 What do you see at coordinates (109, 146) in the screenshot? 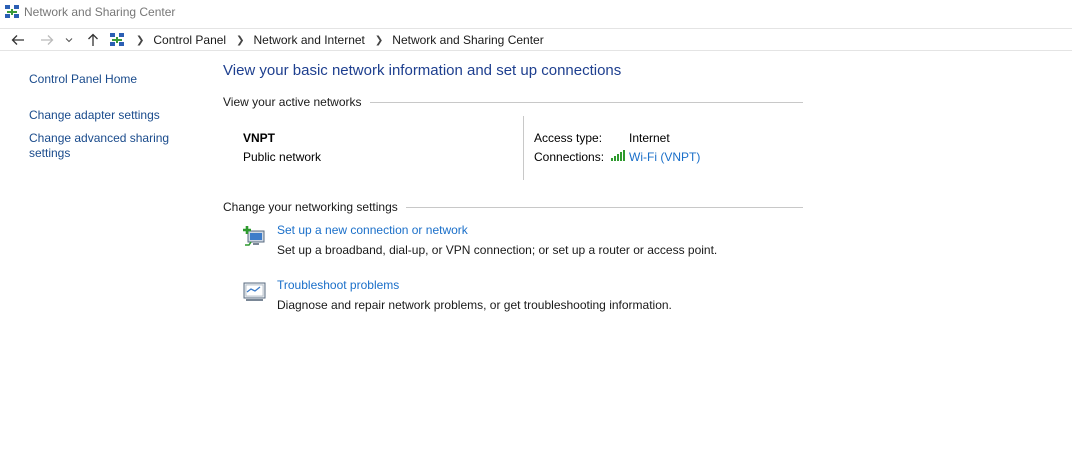
I see `change-advanced-sharing-link: Change advanced sharing settings` at bounding box center [109, 146].